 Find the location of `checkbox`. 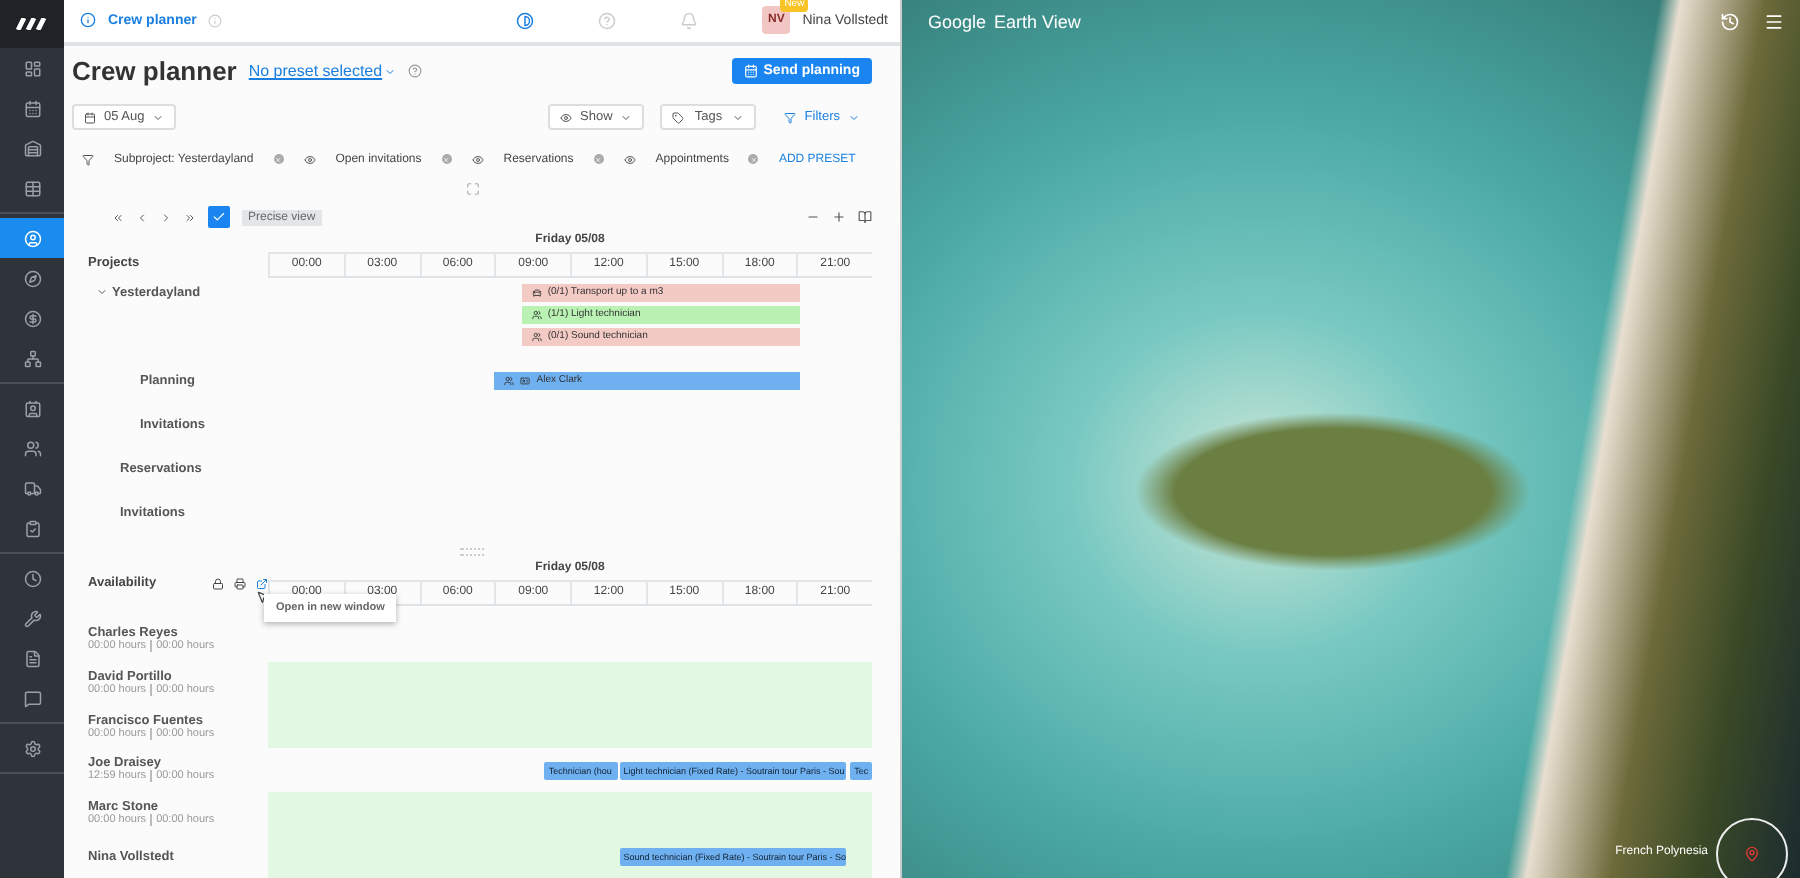

checkbox is located at coordinates (219, 217).